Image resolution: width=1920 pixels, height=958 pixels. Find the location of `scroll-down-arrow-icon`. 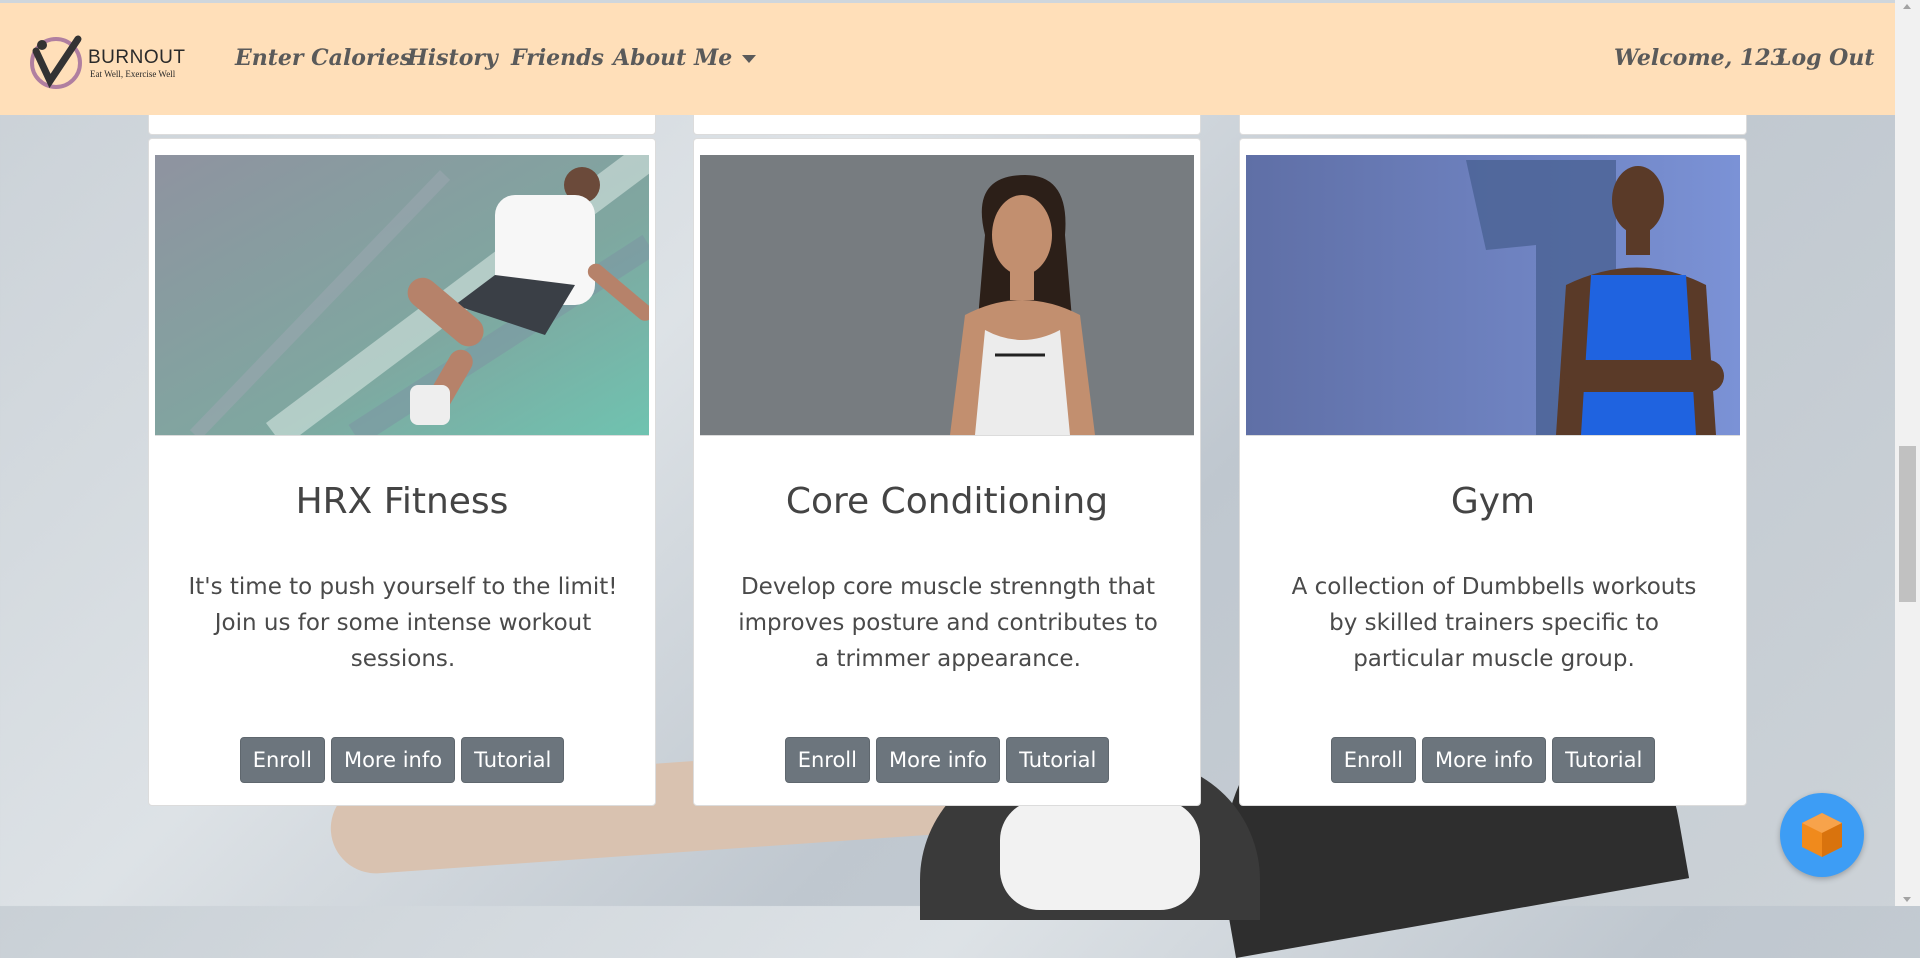

scroll-down-arrow-icon is located at coordinates (1907, 899).